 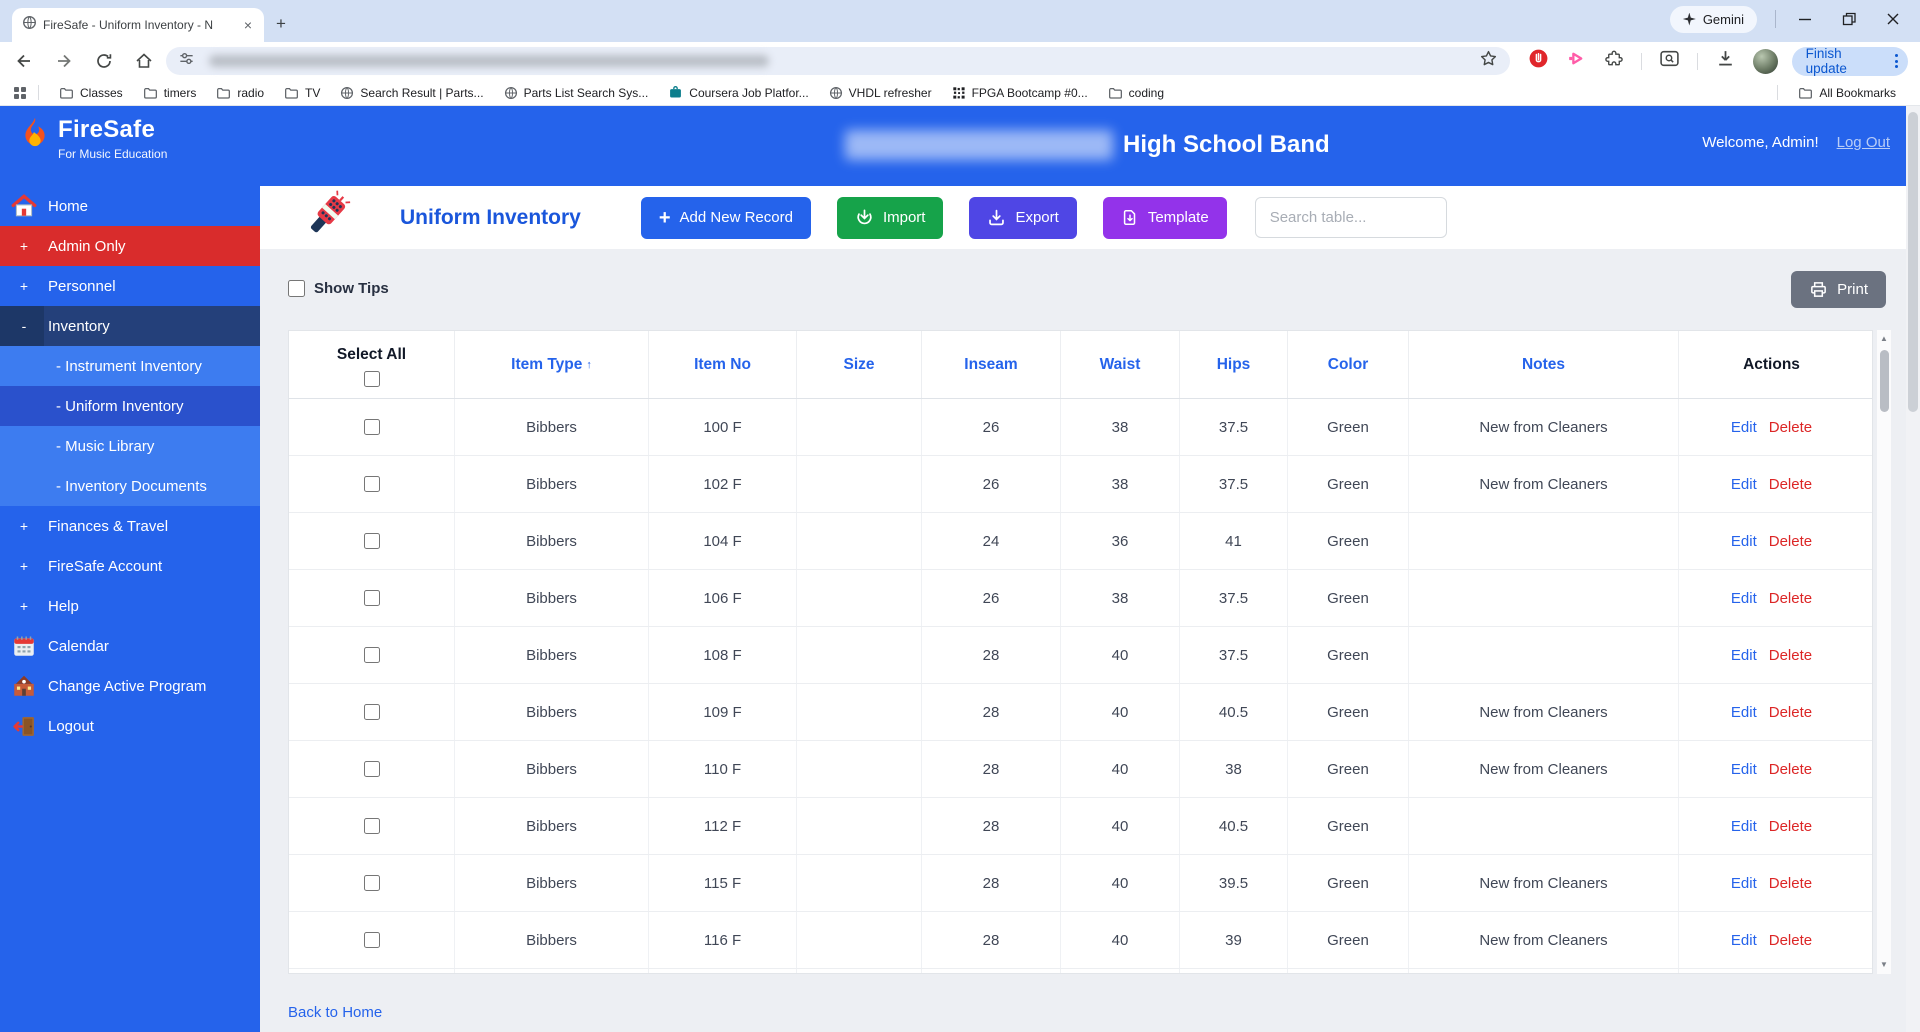 I want to click on table-scrollbar: ▲ ▼, so click(x=1884, y=652).